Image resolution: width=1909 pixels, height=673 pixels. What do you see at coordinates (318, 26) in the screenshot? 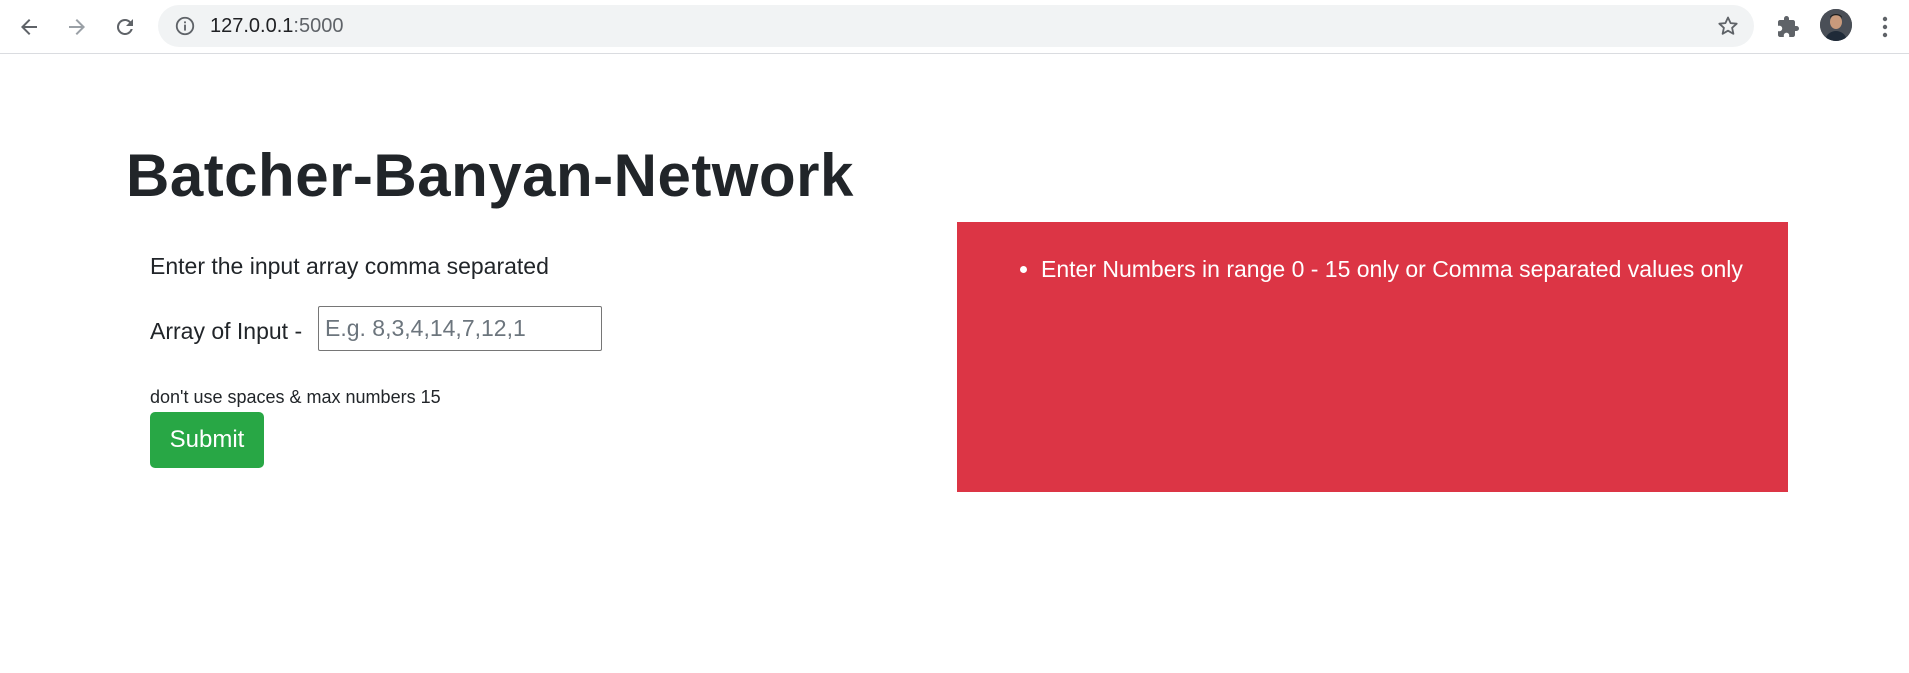
I see `url-port: :5000` at bounding box center [318, 26].